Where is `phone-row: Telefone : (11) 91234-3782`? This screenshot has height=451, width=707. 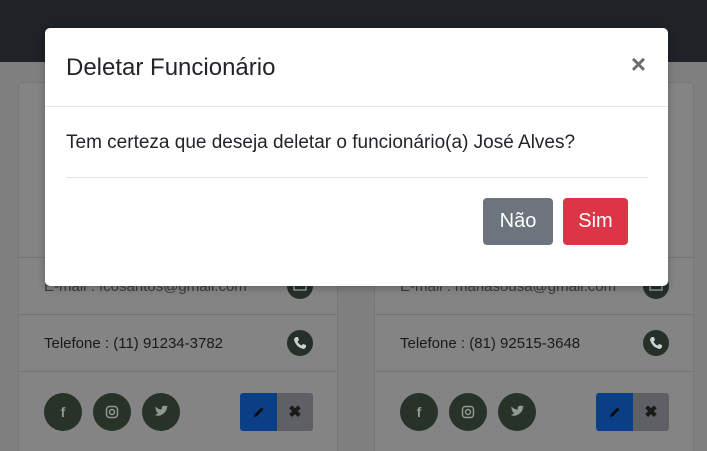 phone-row: Telefone : (11) 91234-3782 is located at coordinates (178, 342).